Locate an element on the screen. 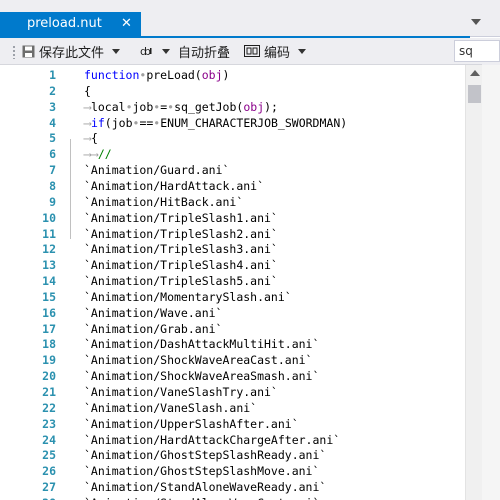 This screenshot has height=500, width=500. code-line: 13 `Animation/TripleSlash4.ani` is located at coordinates (232, 265).